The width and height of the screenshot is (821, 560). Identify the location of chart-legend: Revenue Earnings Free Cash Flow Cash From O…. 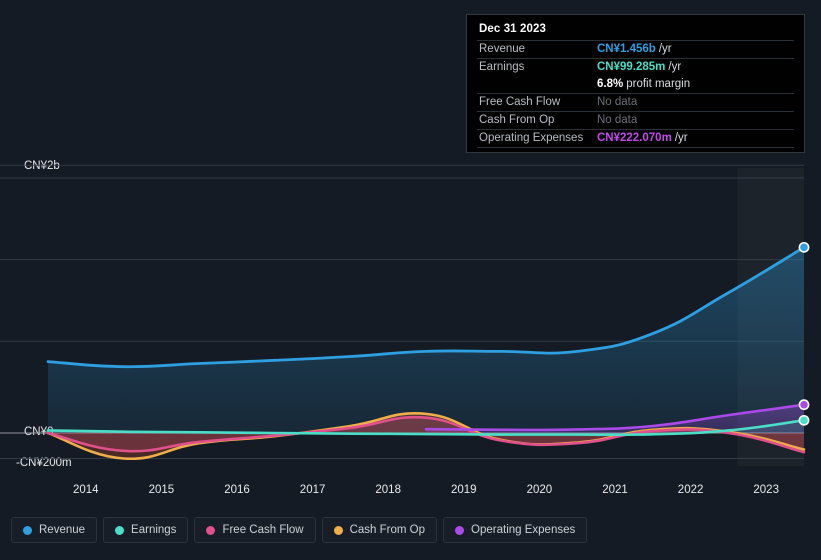
(299, 530).